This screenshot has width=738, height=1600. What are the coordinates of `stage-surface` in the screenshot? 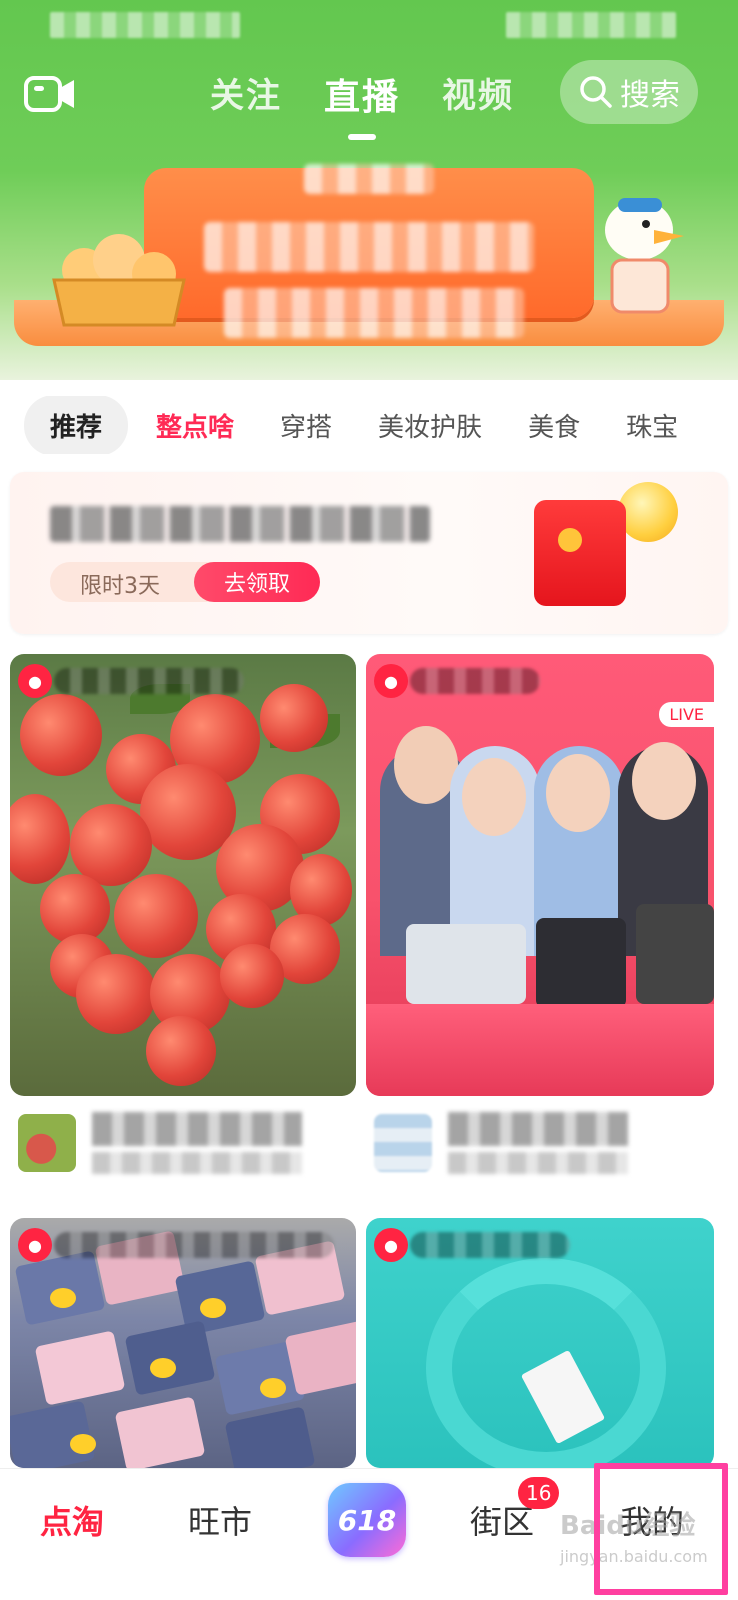 It's located at (540, 1050).